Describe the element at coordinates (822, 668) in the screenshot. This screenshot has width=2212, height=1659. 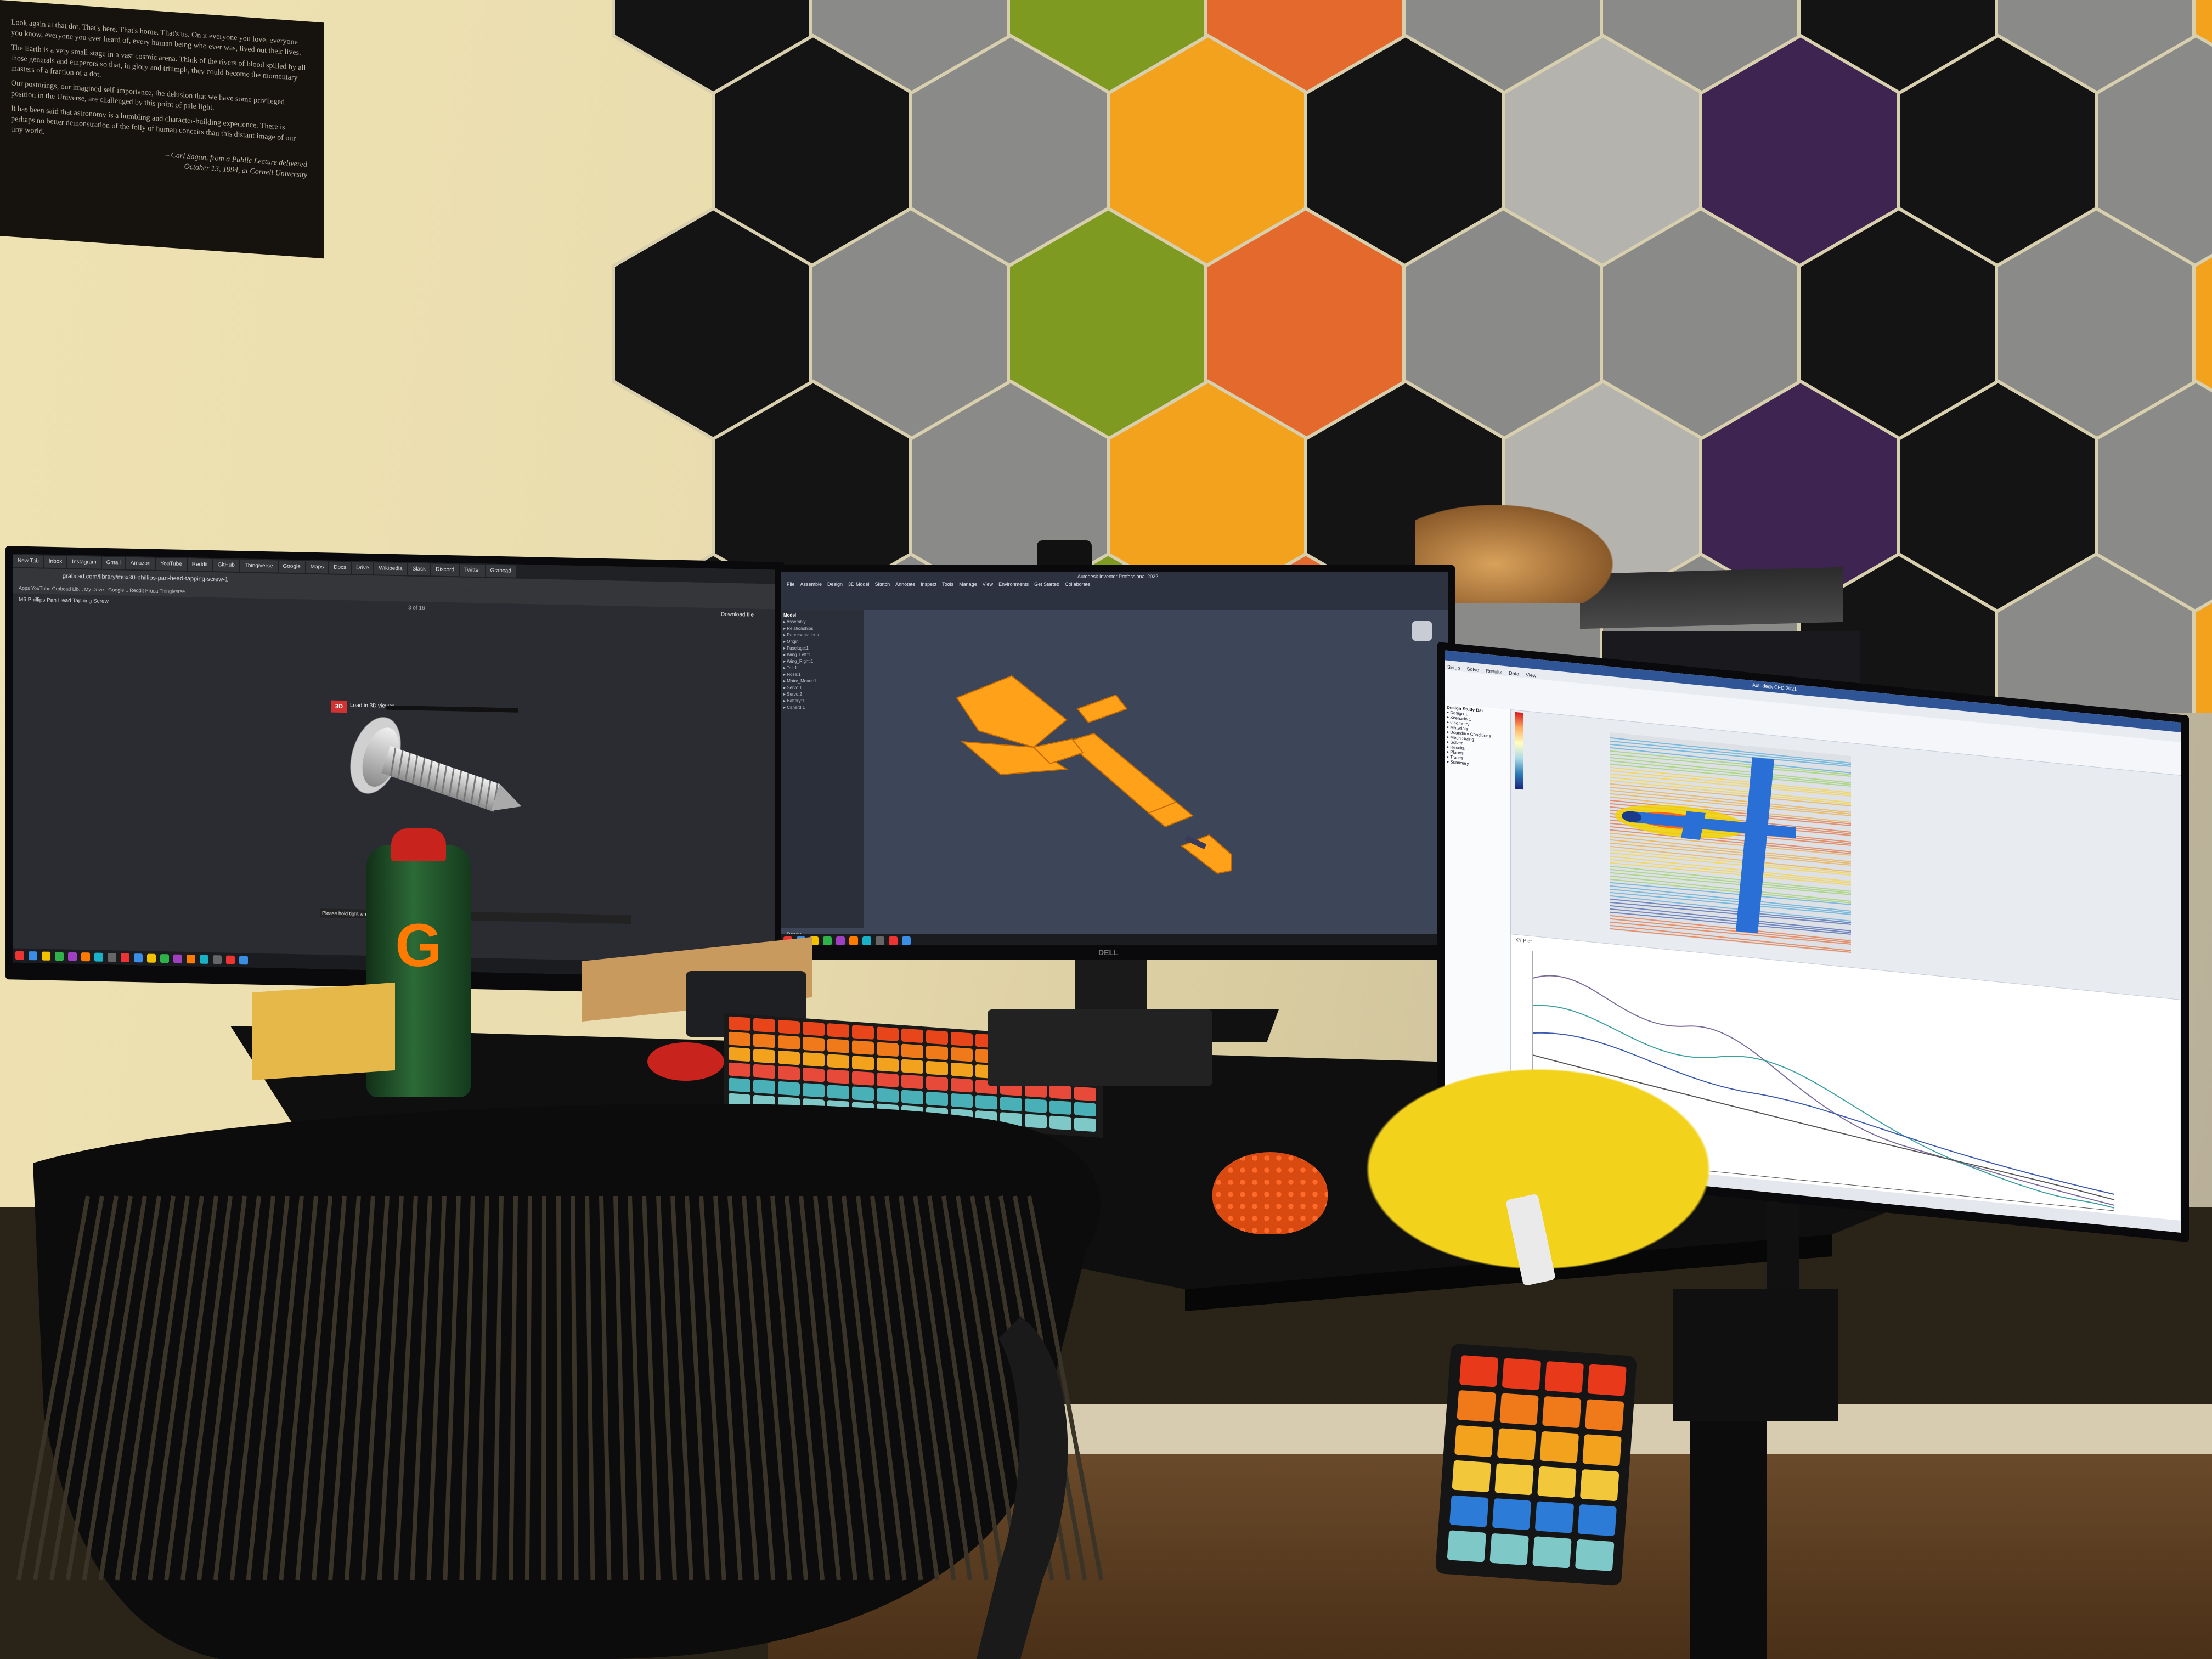
I see `browser-tree-item: ▸ Tail:1` at that location.